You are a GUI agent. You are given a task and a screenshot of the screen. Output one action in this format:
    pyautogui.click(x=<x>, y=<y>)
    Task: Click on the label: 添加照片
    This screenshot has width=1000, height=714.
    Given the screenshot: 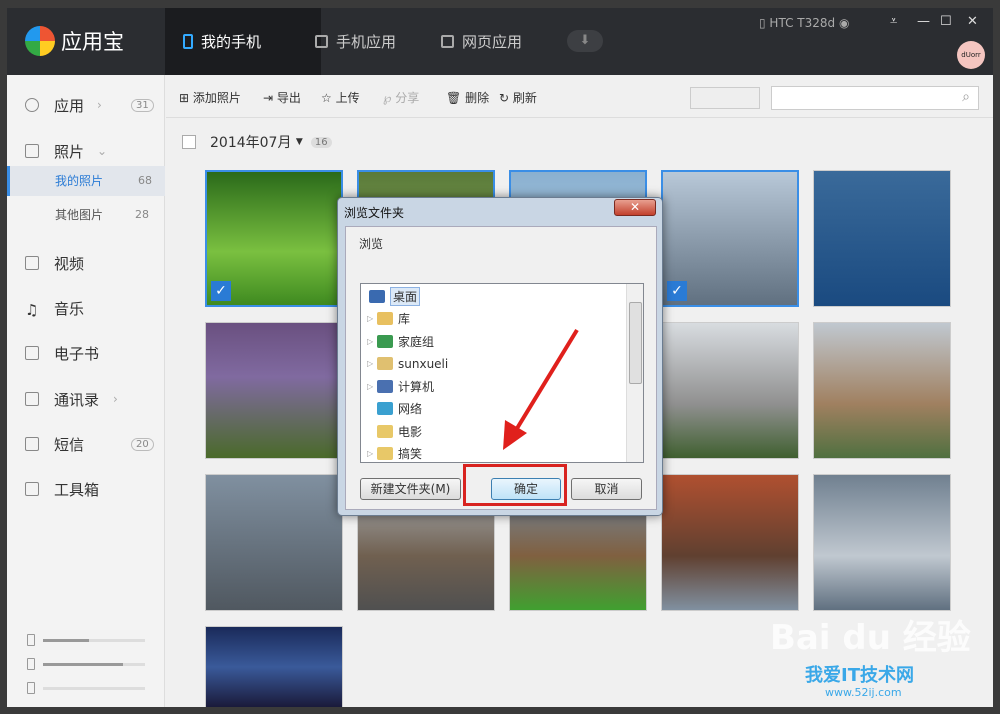 What is the action you would take?
    pyautogui.click(x=216, y=98)
    